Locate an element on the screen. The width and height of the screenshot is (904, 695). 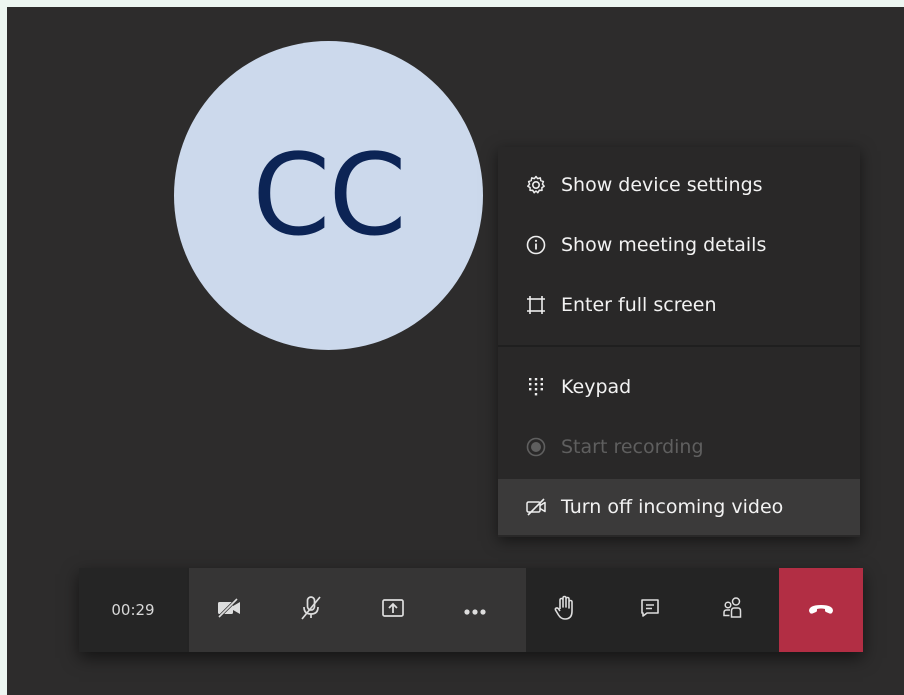
menu-item-label: Start recording is located at coordinates (632, 447).